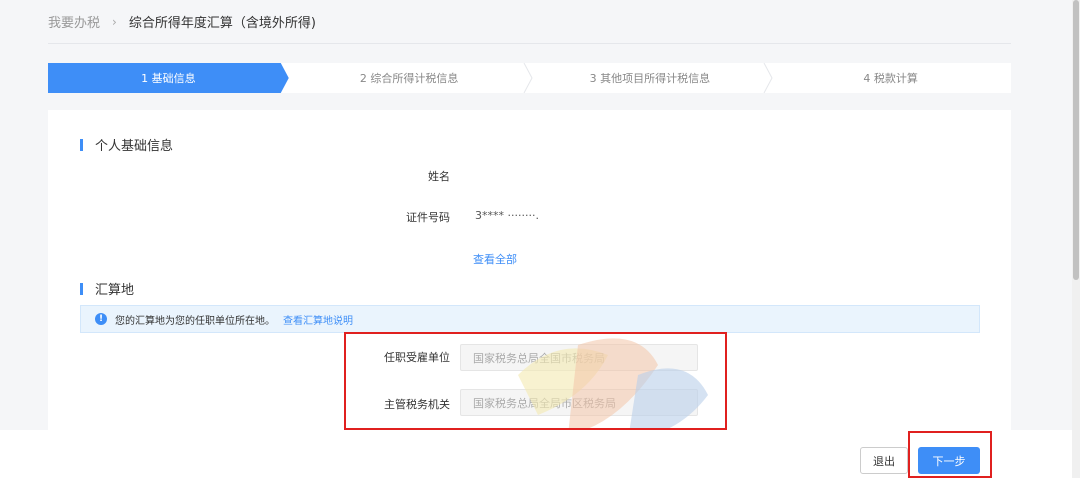  I want to click on id-number-label: 证件号码, so click(428, 217).